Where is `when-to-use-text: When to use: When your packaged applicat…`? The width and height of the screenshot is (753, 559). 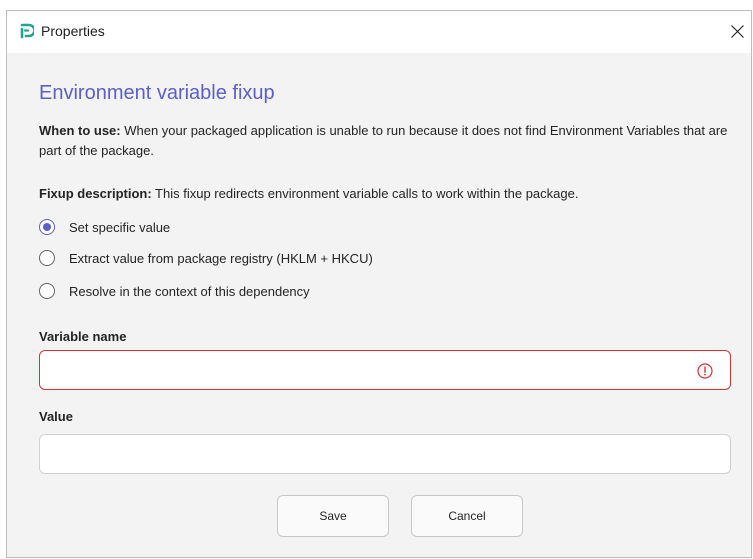 when-to-use-text: When to use: When your packaged applicat… is located at coordinates (389, 141).